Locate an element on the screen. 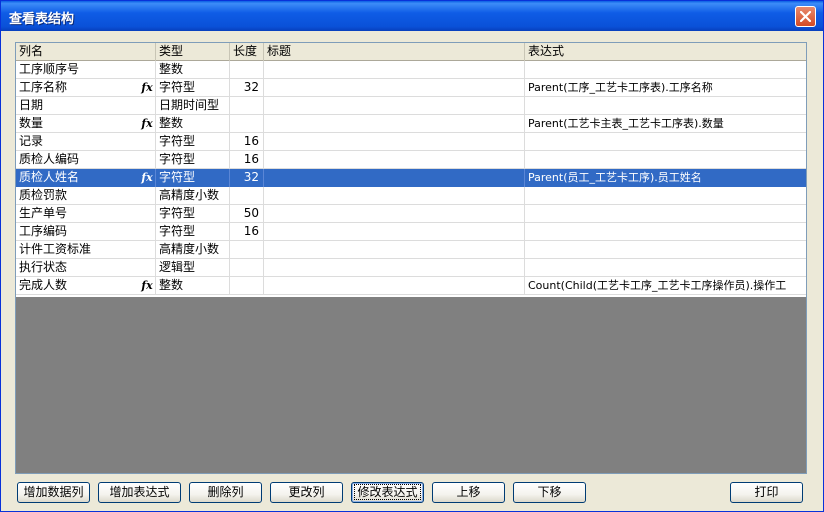 The image size is (824, 512). title-bar: 查看表结构 is located at coordinates (412, 16).